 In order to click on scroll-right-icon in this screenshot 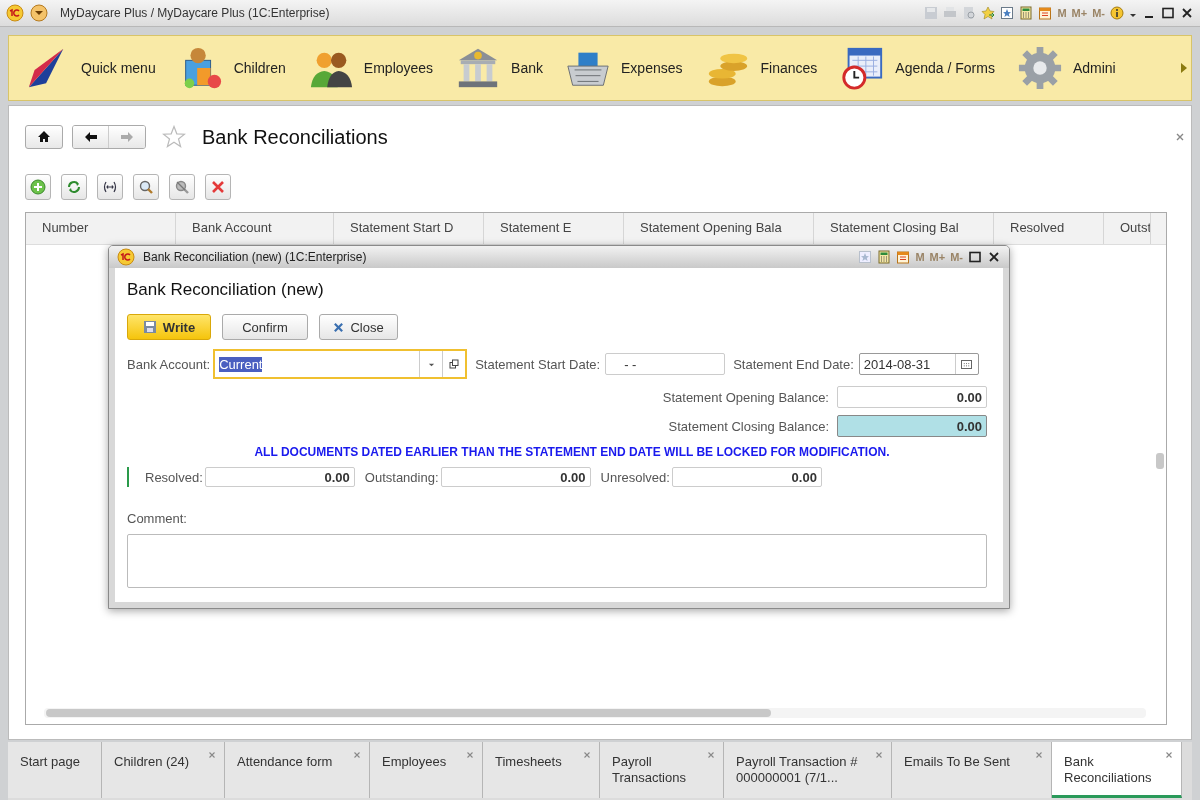, I will do `click(1184, 68)`.